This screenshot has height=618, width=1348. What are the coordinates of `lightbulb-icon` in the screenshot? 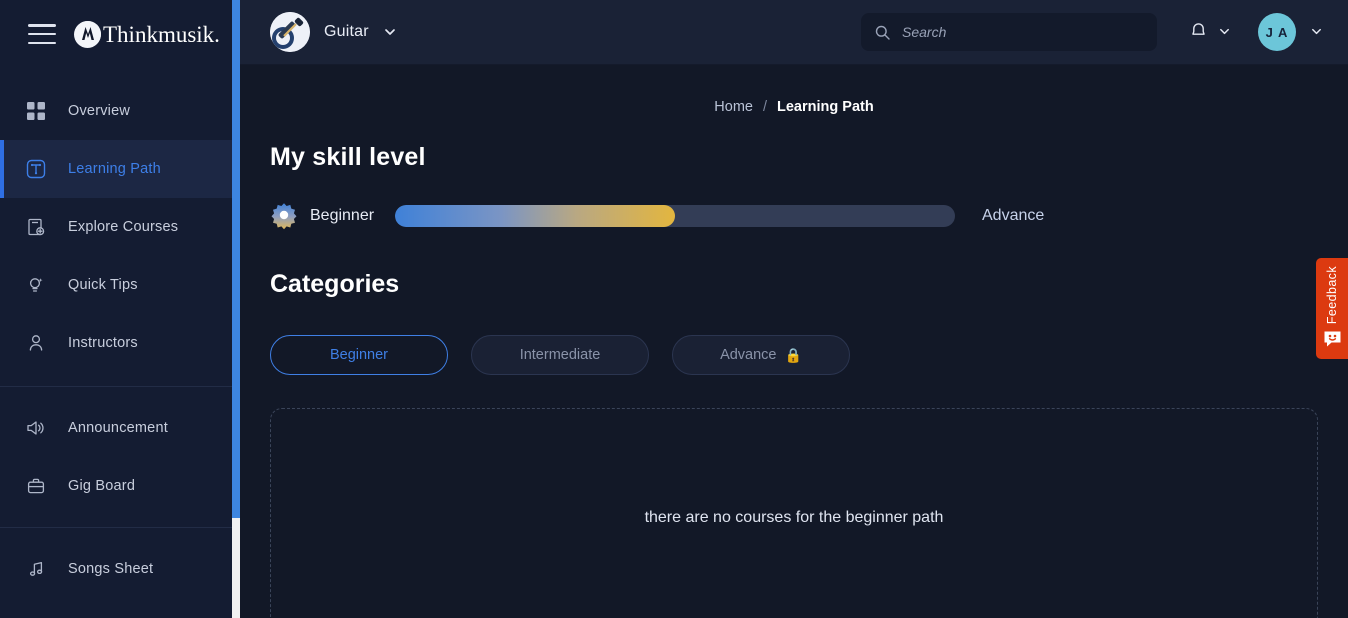 It's located at (36, 285).